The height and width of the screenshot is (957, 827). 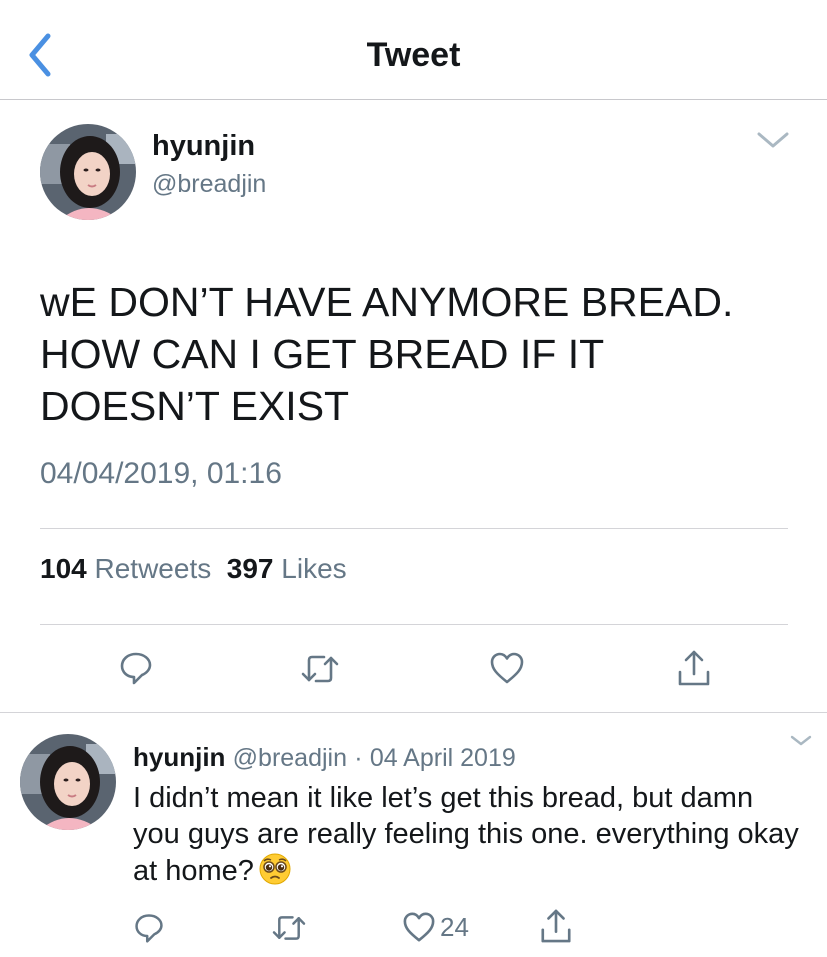 What do you see at coordinates (442, 758) in the screenshot?
I see `reply-date: 04 April 2019` at bounding box center [442, 758].